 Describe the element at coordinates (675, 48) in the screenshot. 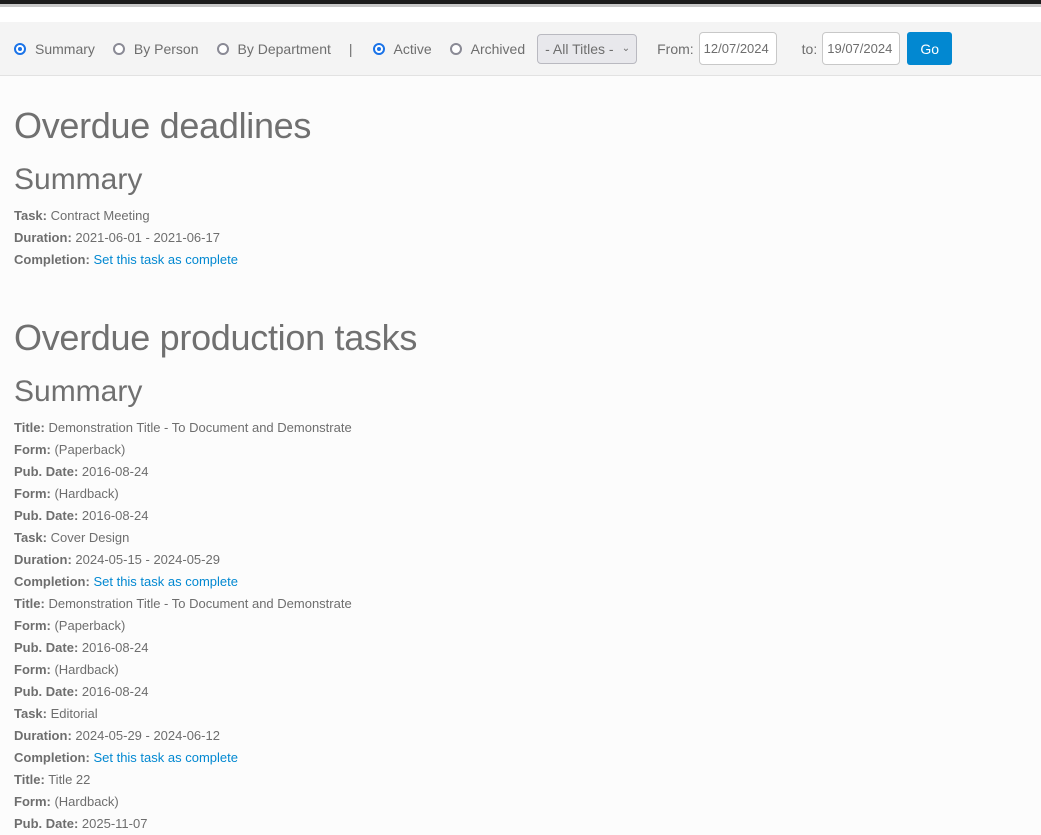

I see `from-label: From:` at that location.